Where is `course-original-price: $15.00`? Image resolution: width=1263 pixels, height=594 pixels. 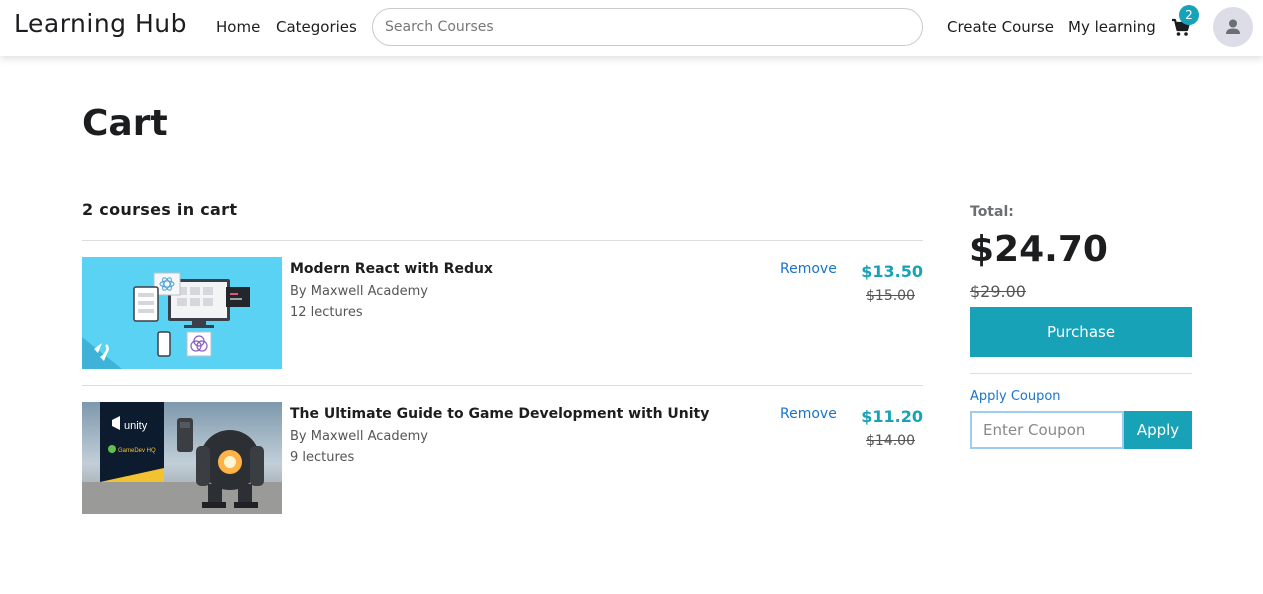
course-original-price: $15.00 is located at coordinates (890, 296).